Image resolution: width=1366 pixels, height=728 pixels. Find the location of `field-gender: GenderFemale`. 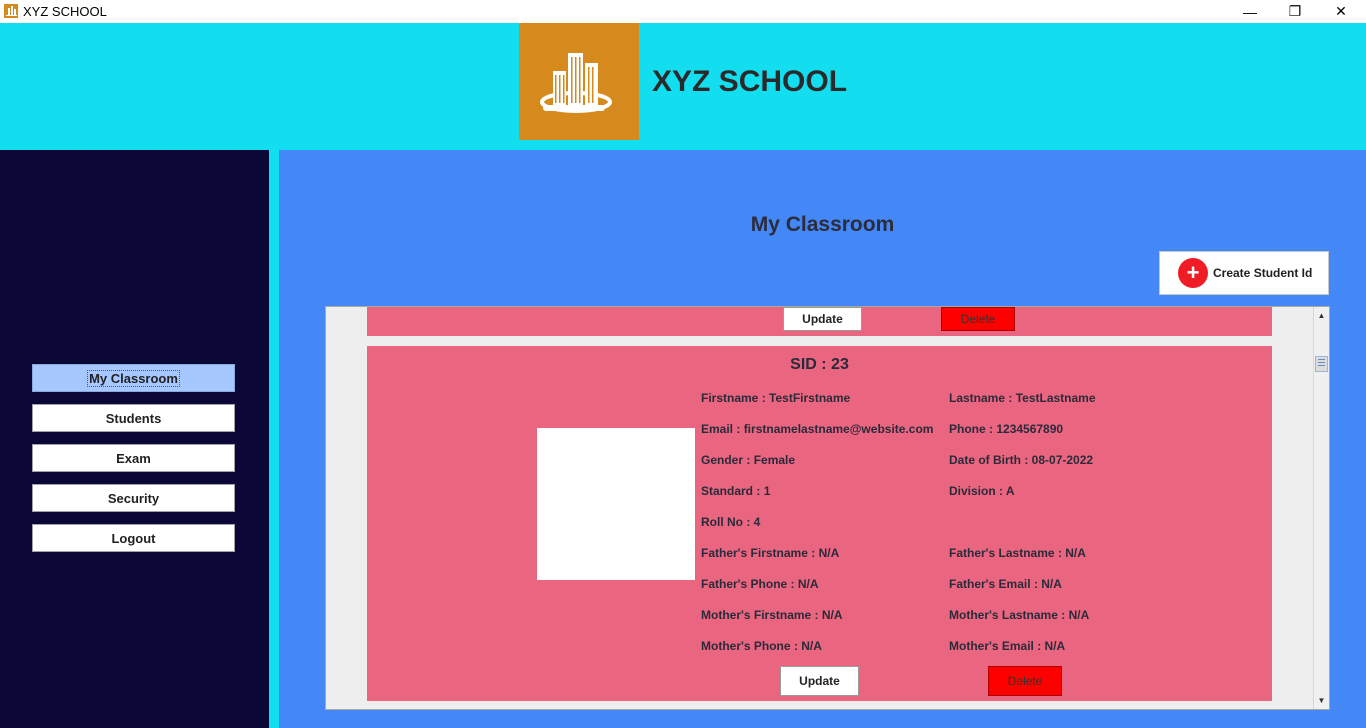

field-gender: GenderFemale is located at coordinates (748, 460).